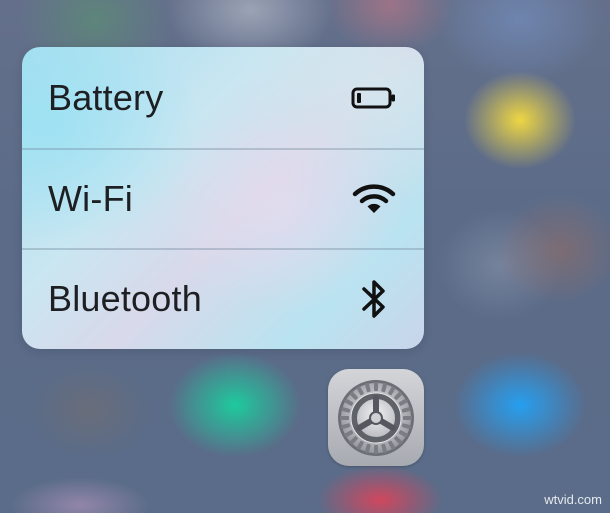  Describe the element at coordinates (106, 97) in the screenshot. I see `quick-action-label-battery: Battery` at that location.